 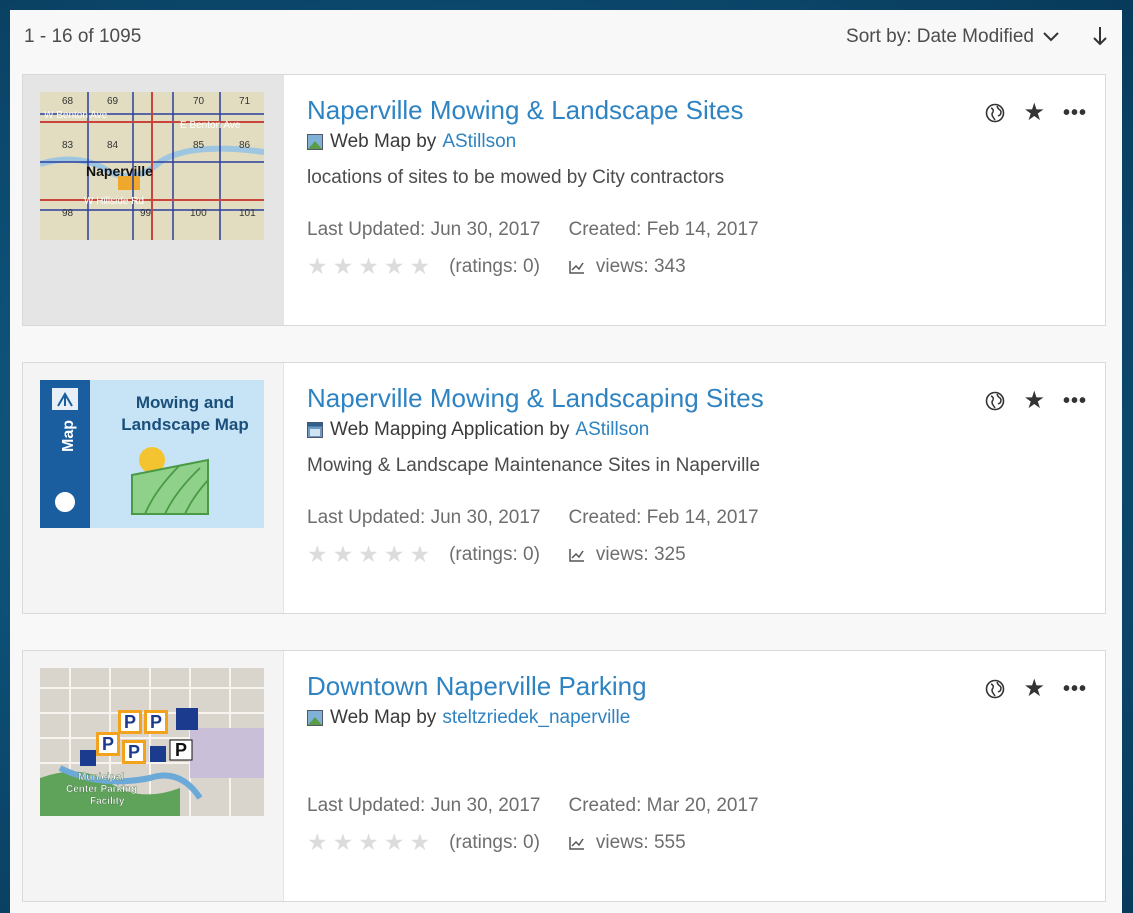 I want to click on item-views: views: 555, so click(x=640, y=842).